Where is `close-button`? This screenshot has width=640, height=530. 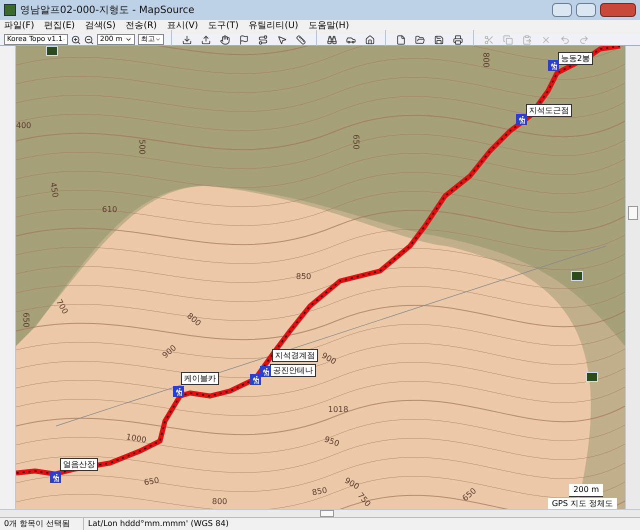 close-button is located at coordinates (618, 10).